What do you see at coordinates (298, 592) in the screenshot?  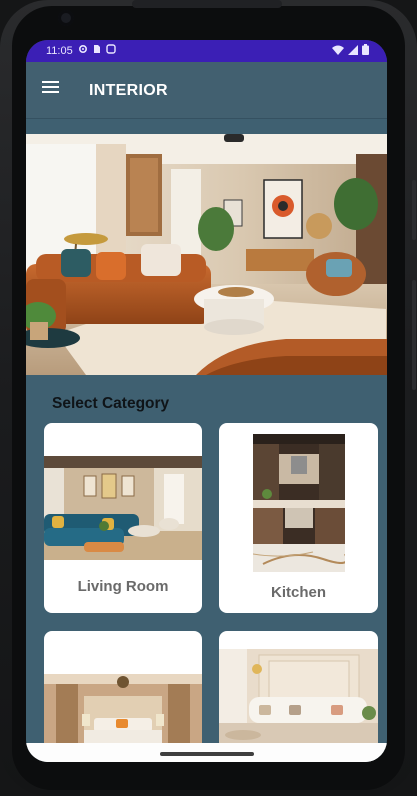 I see `category-label: Kitchen` at bounding box center [298, 592].